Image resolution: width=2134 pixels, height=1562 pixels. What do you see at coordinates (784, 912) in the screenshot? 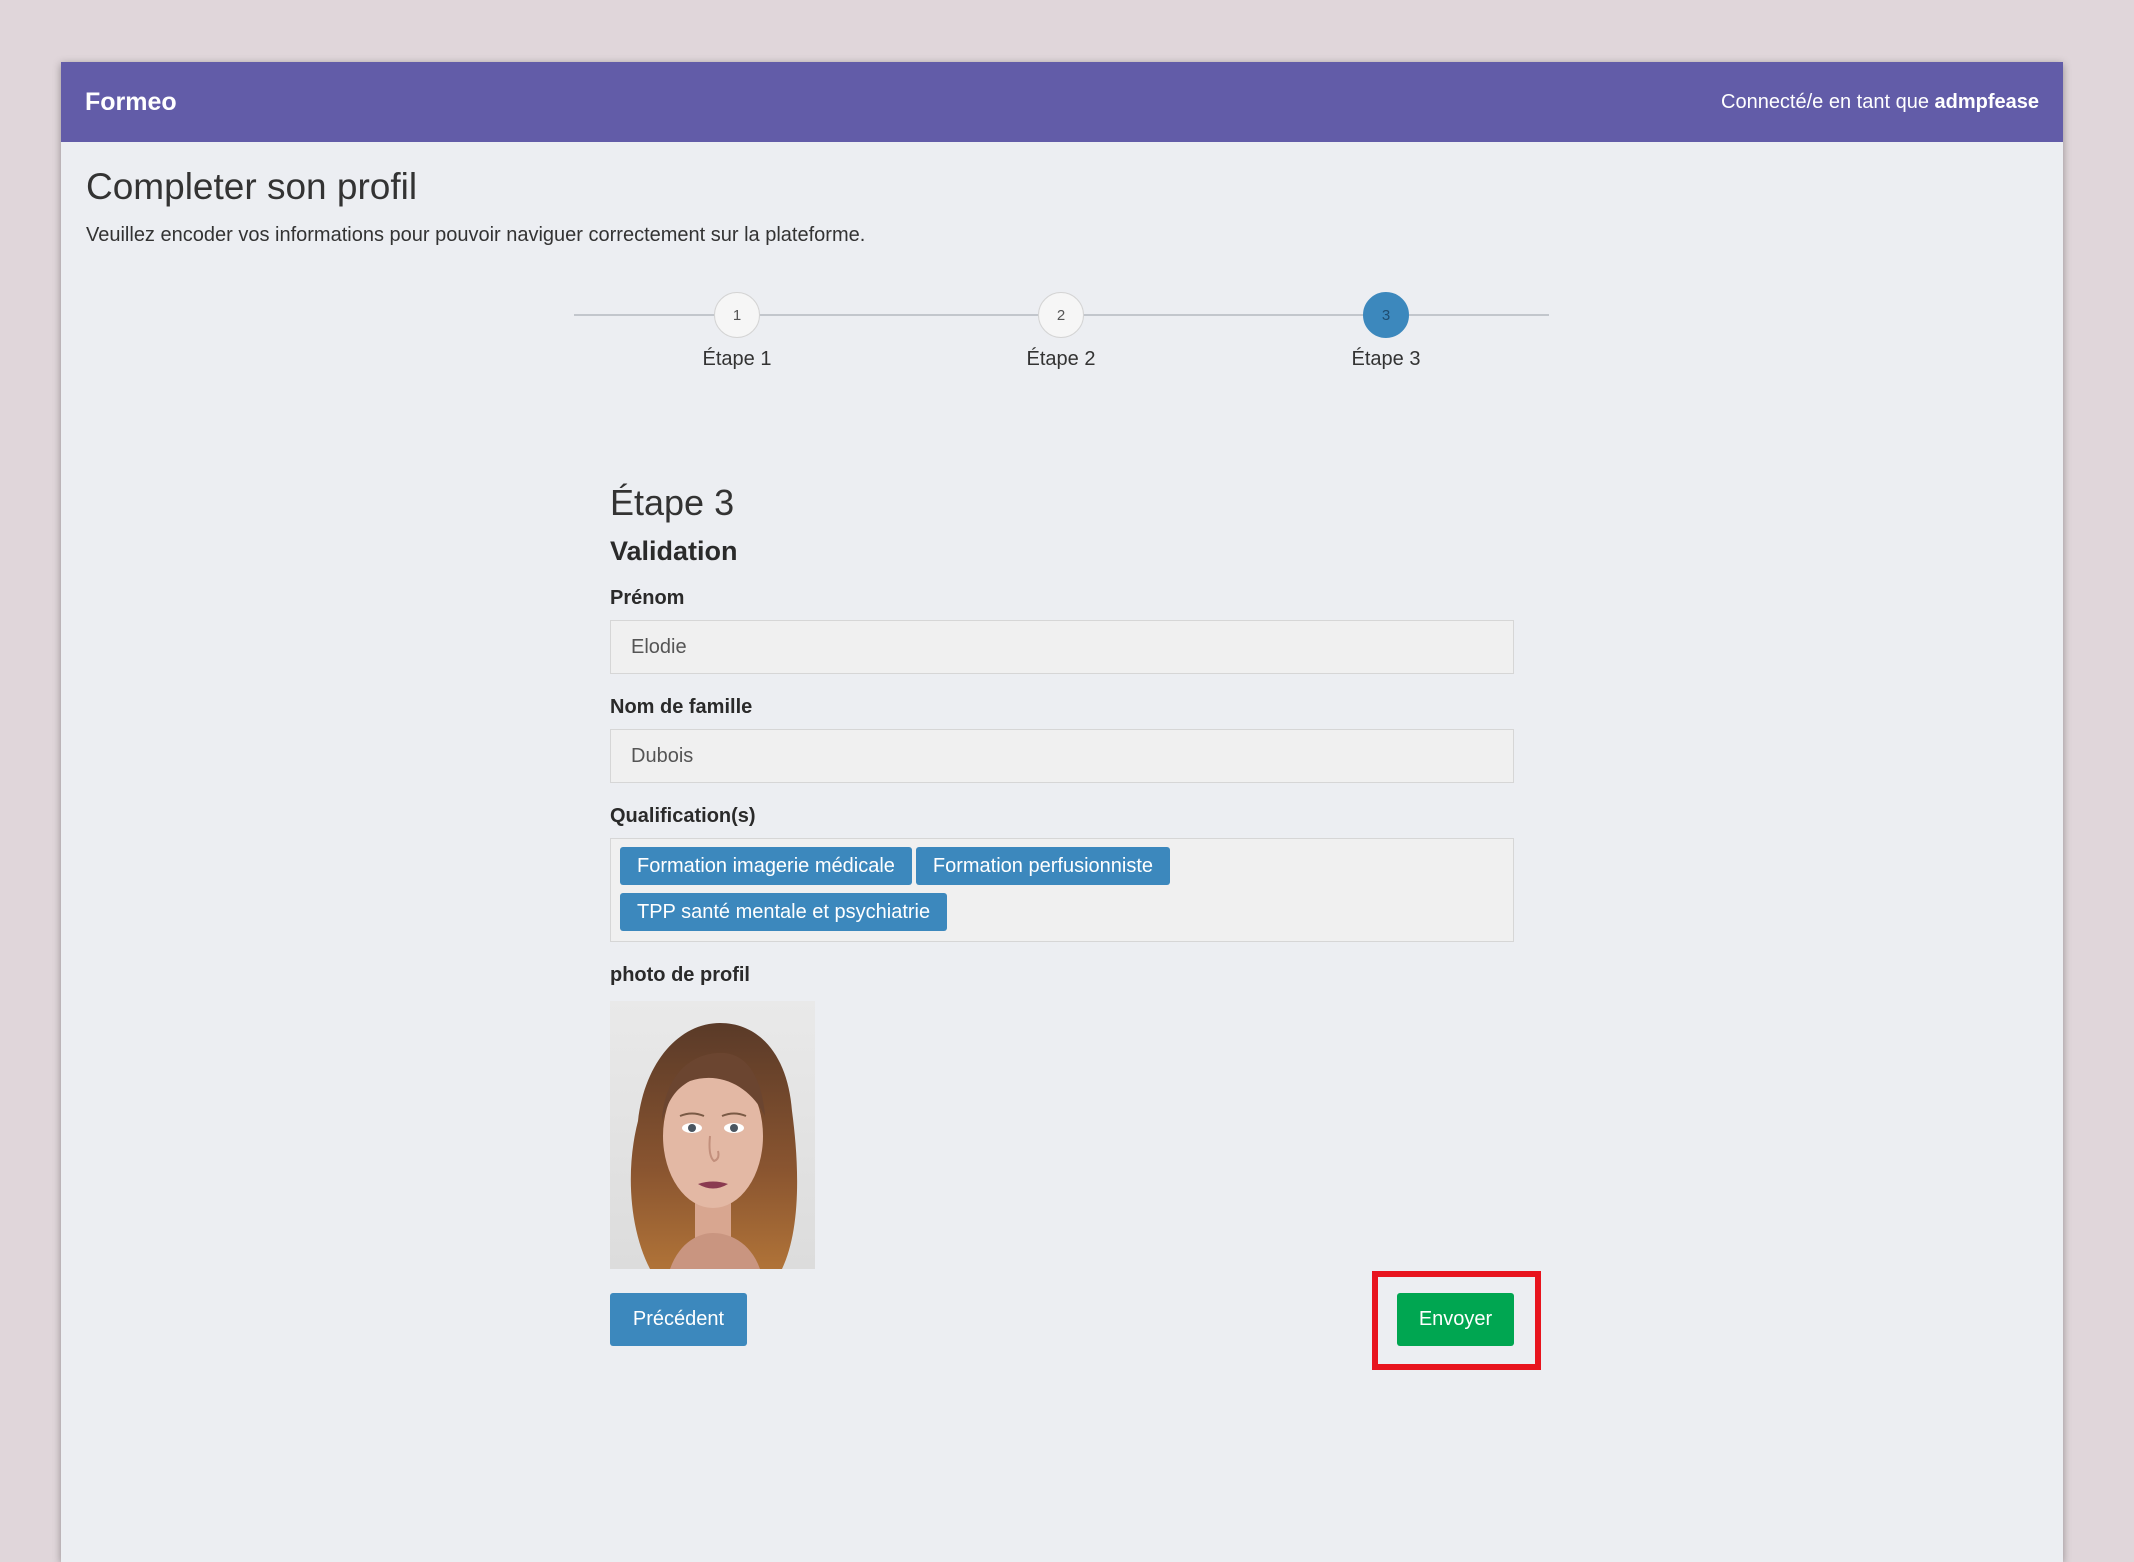
I see `qualification-tag: TPP santé mentale et psychiatrie` at bounding box center [784, 912].